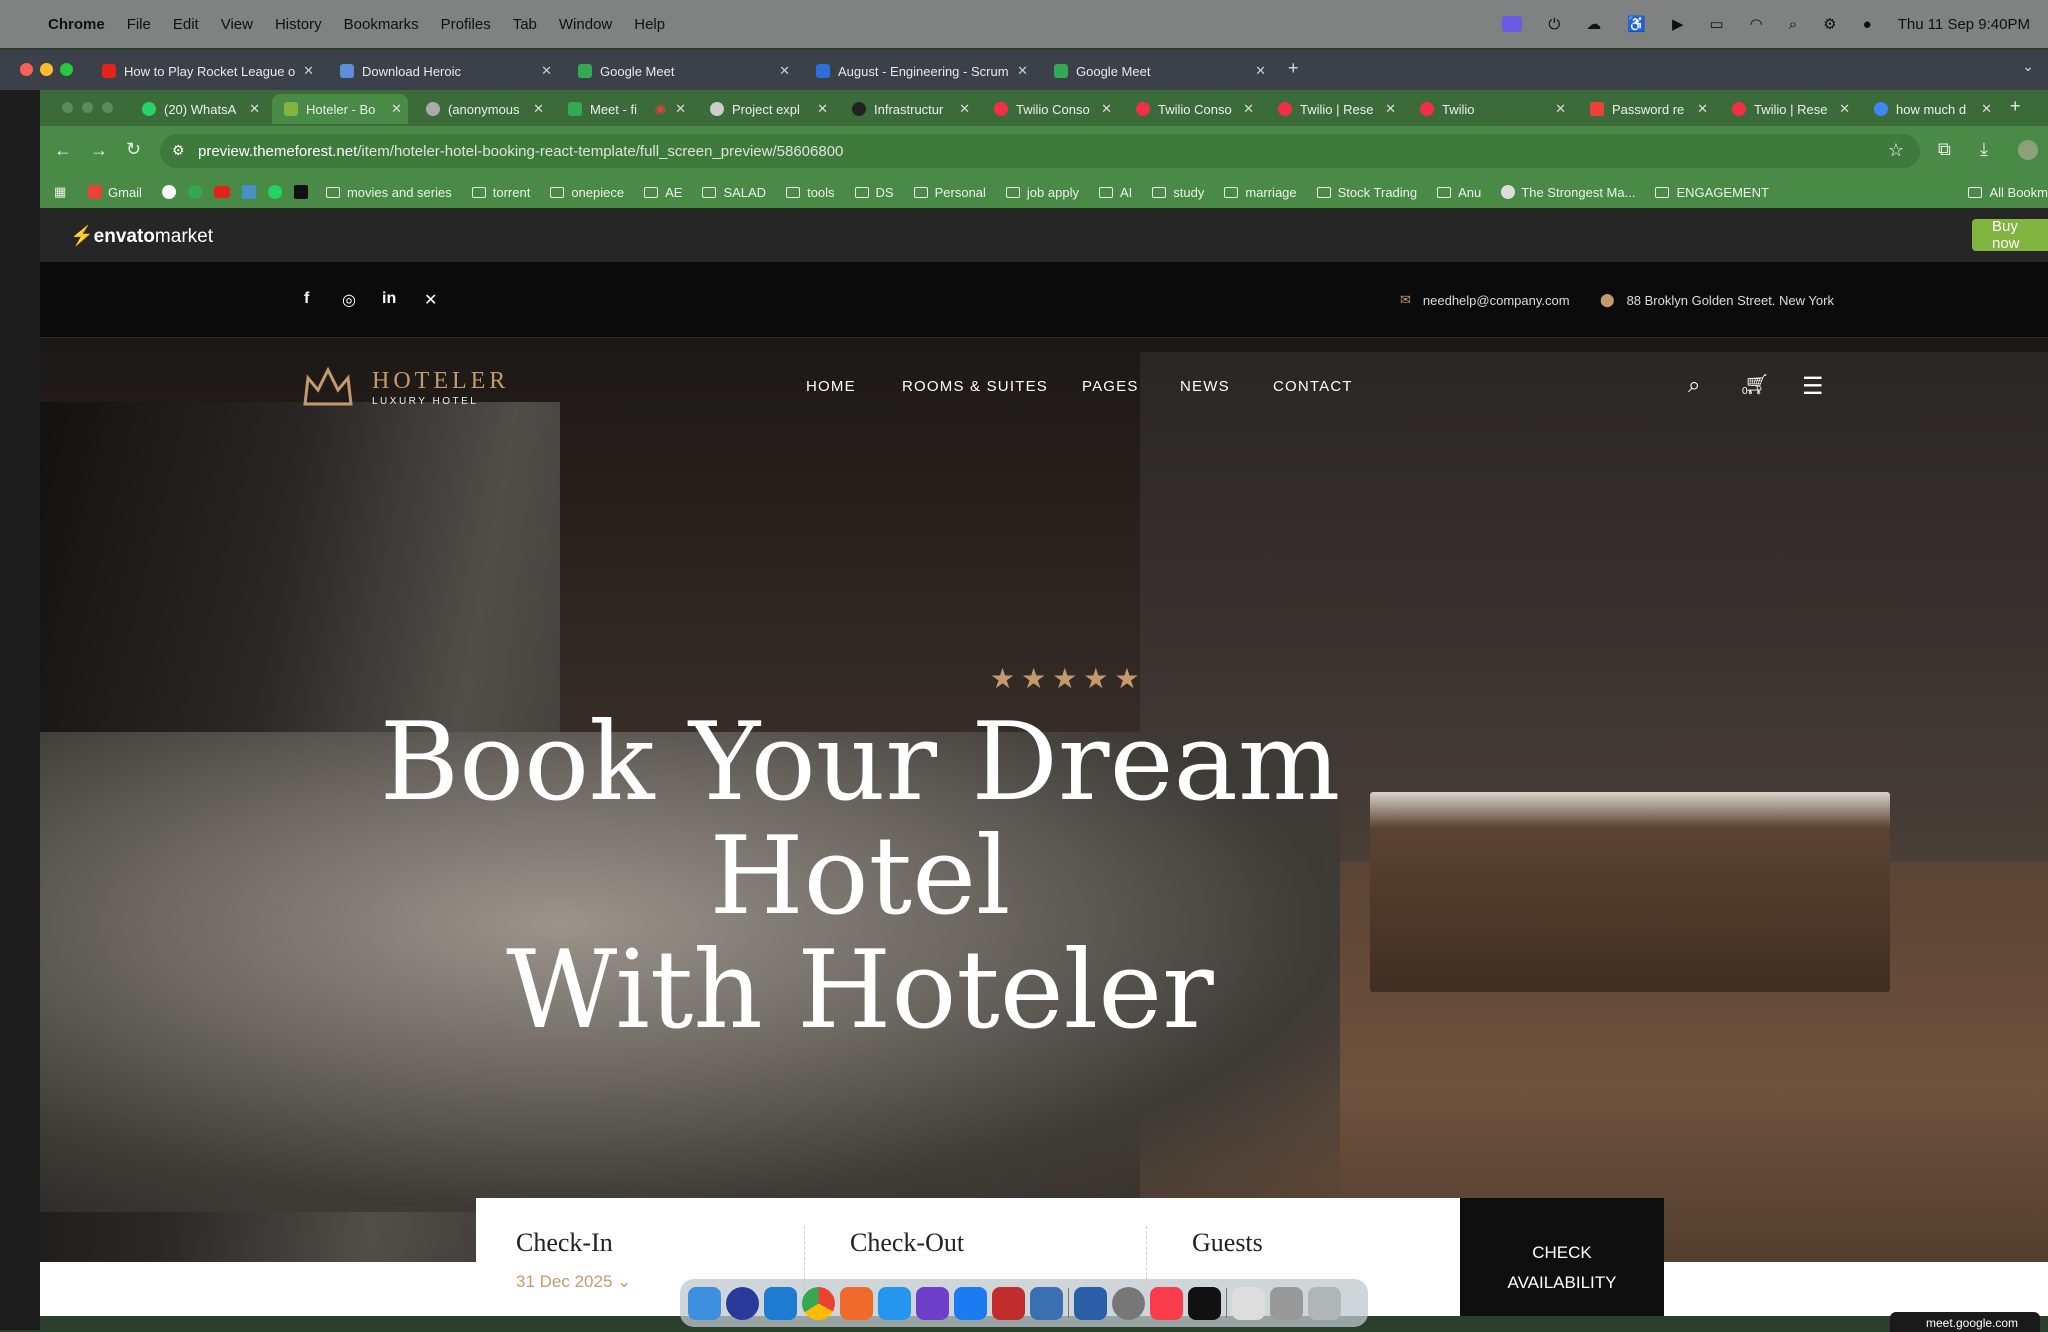 Image resolution: width=2048 pixels, height=1332 pixels. Describe the element at coordinates (1090, 1303) in the screenshot. I see `xcode-icon` at that location.